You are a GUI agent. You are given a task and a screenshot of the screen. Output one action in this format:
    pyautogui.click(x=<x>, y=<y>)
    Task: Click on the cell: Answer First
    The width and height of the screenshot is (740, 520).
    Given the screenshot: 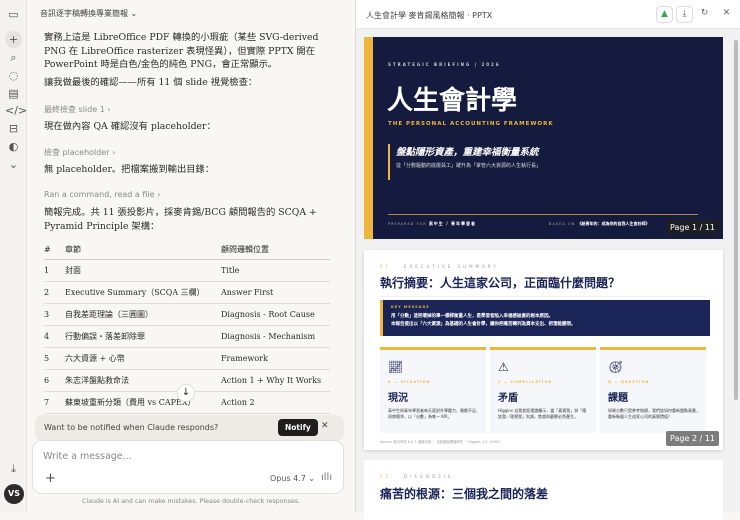 What is the action you would take?
    pyautogui.click(x=275, y=292)
    